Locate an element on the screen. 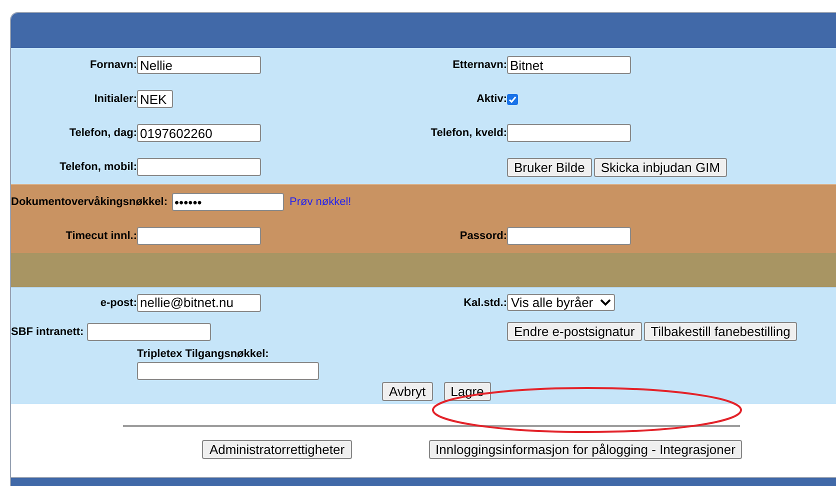 The width and height of the screenshot is (836, 486). field-label: SBF intranett: is located at coordinates (47, 332).